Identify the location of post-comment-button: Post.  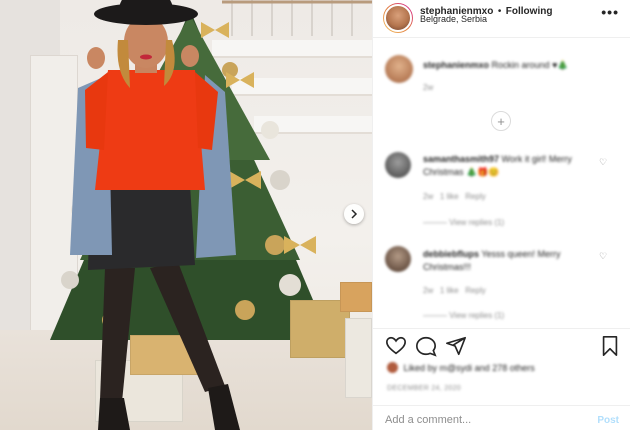
(608, 420).